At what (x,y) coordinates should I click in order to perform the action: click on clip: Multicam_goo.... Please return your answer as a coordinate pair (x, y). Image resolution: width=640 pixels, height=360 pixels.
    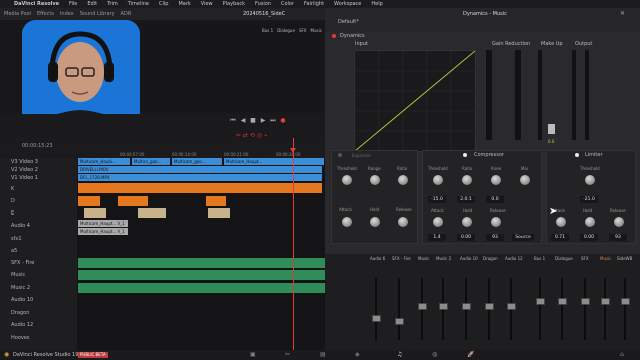
    Looking at the image, I should click on (197, 161).